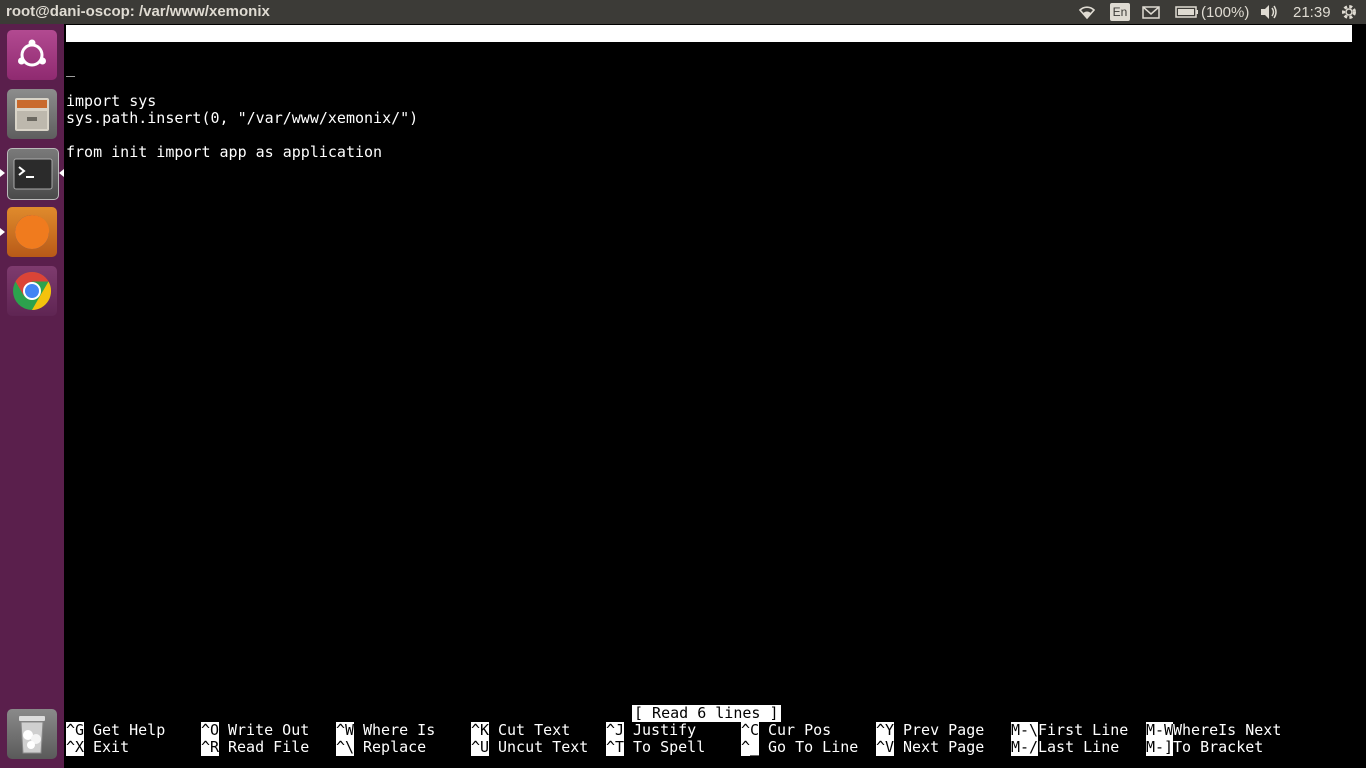 Image resolution: width=1366 pixels, height=768 pixels. I want to click on editor-line: sys.path.insert(0, "/var/www/xemonix/"), so click(242, 118).